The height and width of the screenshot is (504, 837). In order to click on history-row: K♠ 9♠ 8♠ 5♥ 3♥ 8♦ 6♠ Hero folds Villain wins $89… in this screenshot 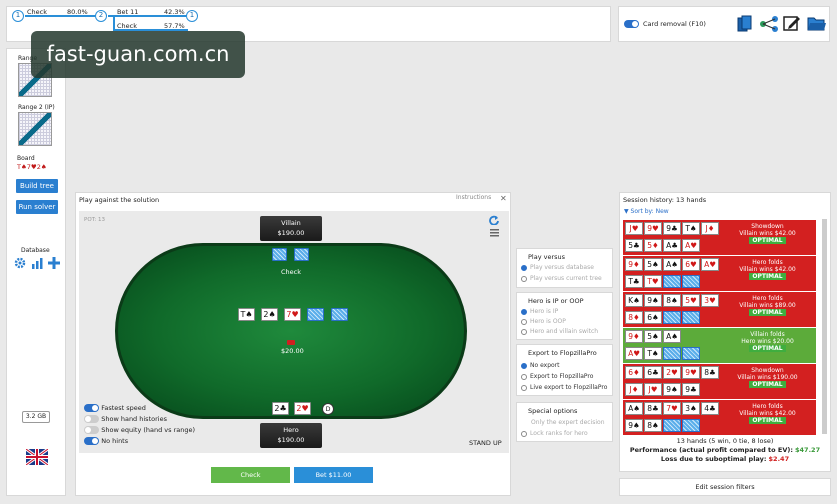, I will do `click(719, 309)`.